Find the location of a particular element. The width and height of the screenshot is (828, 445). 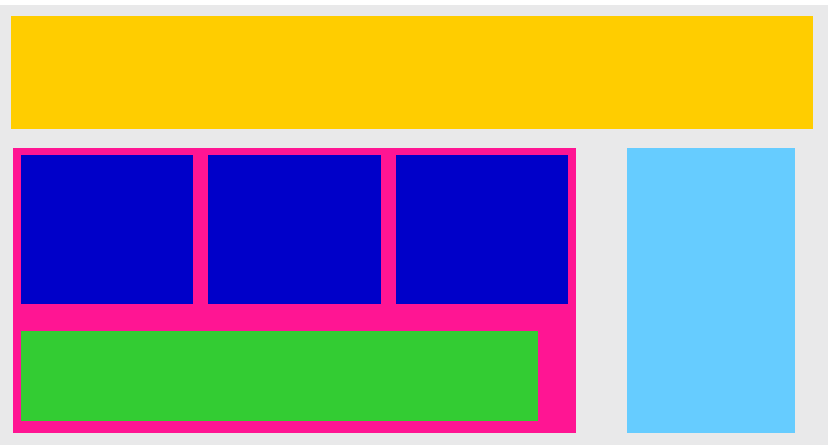

footer-block is located at coordinates (279, 376).